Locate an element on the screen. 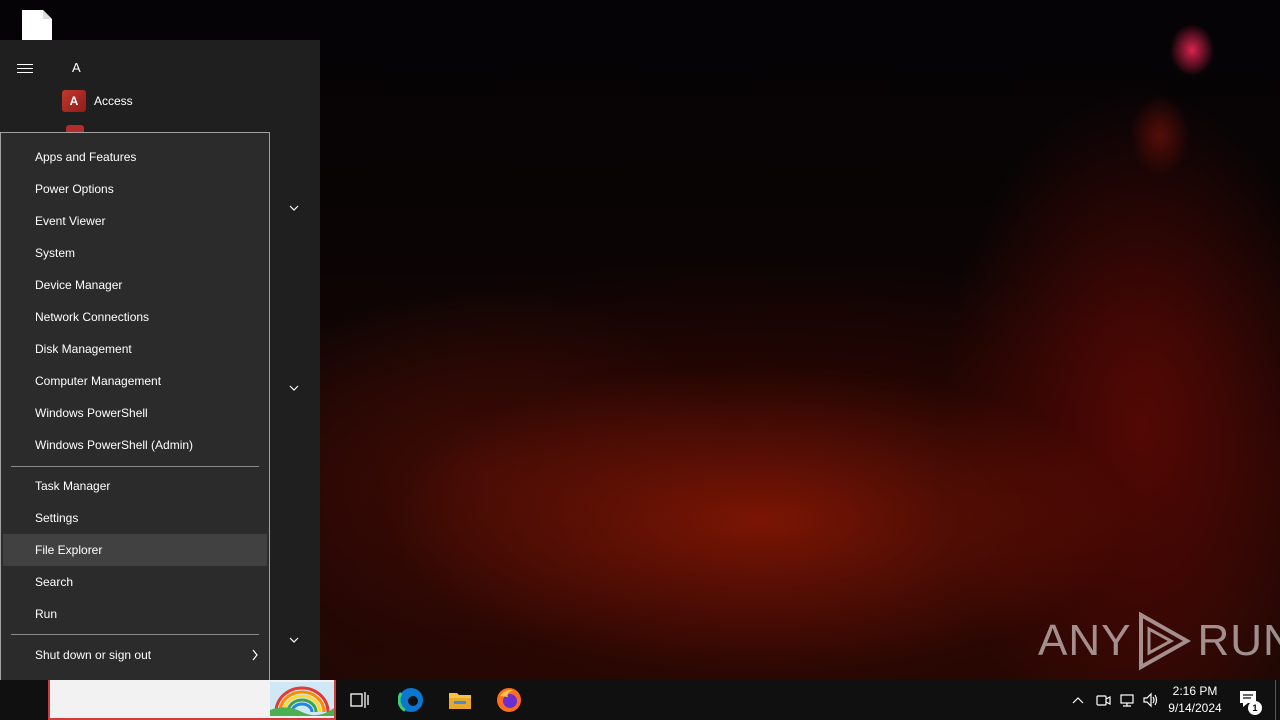 The width and height of the screenshot is (1280, 720). menu-item-search: Search is located at coordinates (135, 582).